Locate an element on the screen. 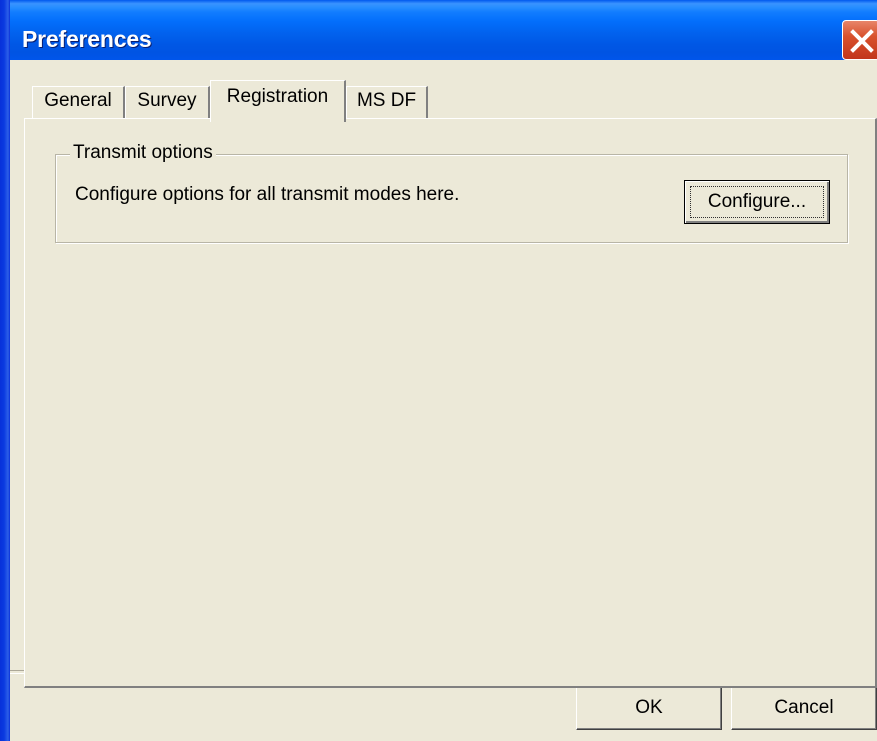 The image size is (877, 741). window-frame-left is located at coordinates (5, 370).